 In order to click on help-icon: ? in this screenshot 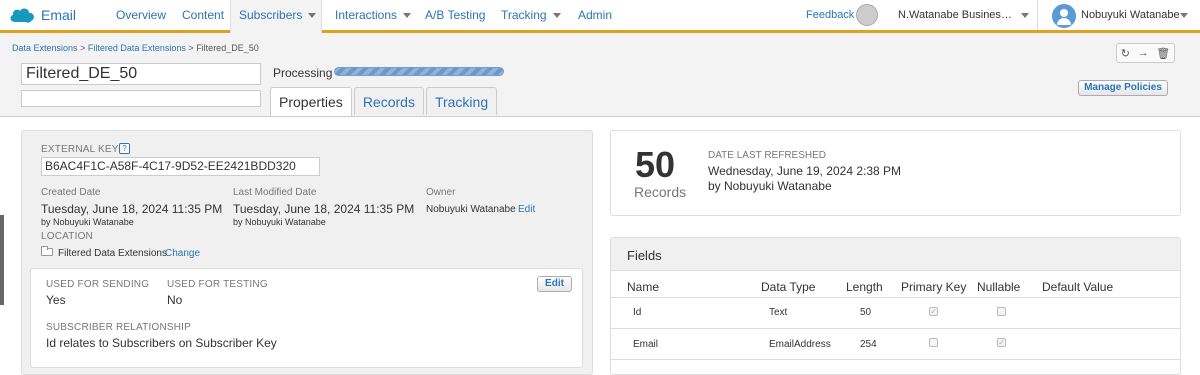, I will do `click(124, 148)`.